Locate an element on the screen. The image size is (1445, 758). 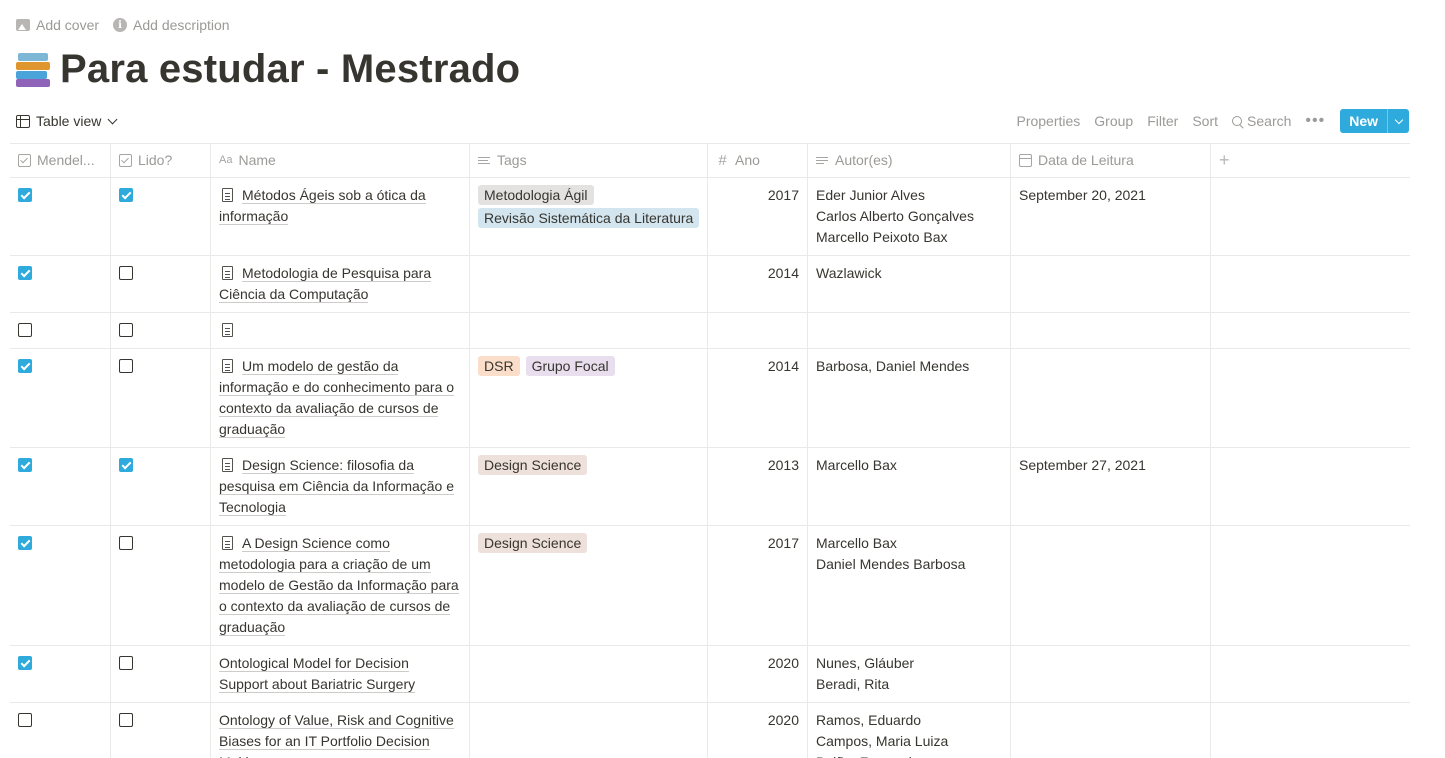
more-options-icon: ••• is located at coordinates (1315, 121).